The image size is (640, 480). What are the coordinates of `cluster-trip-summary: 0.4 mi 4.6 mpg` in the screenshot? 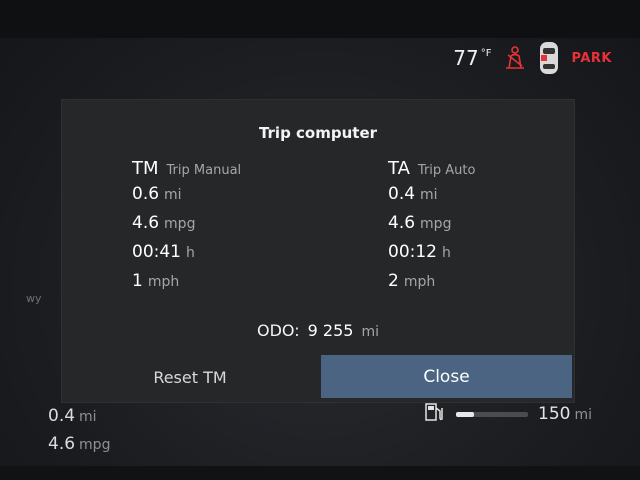 It's located at (79, 434).